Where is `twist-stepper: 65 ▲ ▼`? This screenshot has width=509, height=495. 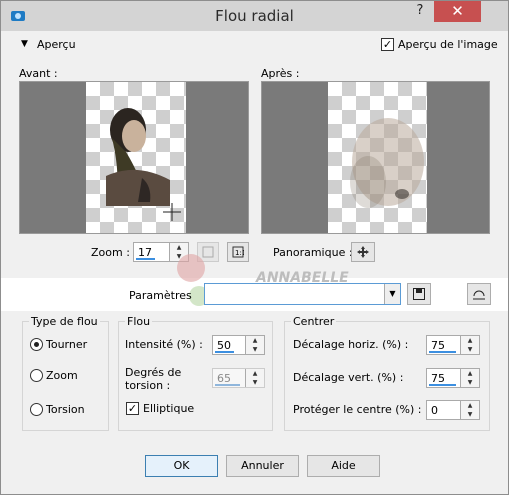 twist-stepper: 65 ▲ ▼ is located at coordinates (238, 378).